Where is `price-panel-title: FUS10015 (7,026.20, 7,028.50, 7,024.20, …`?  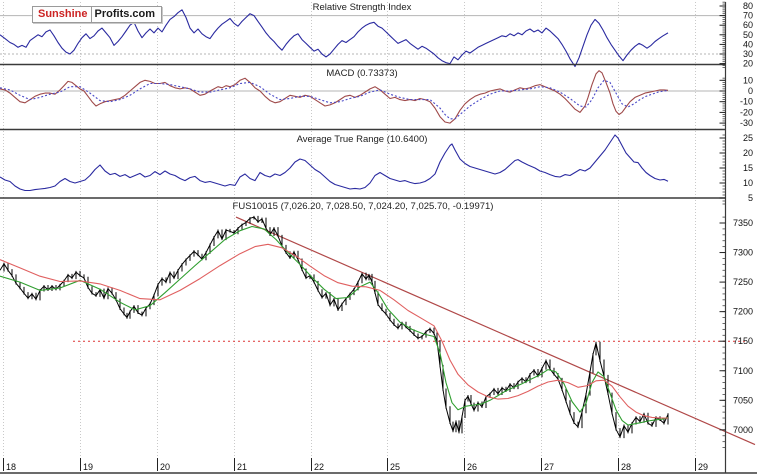
price-panel-title: FUS10015 (7,026.20, 7,028.50, 7,024.20, … is located at coordinates (363, 206).